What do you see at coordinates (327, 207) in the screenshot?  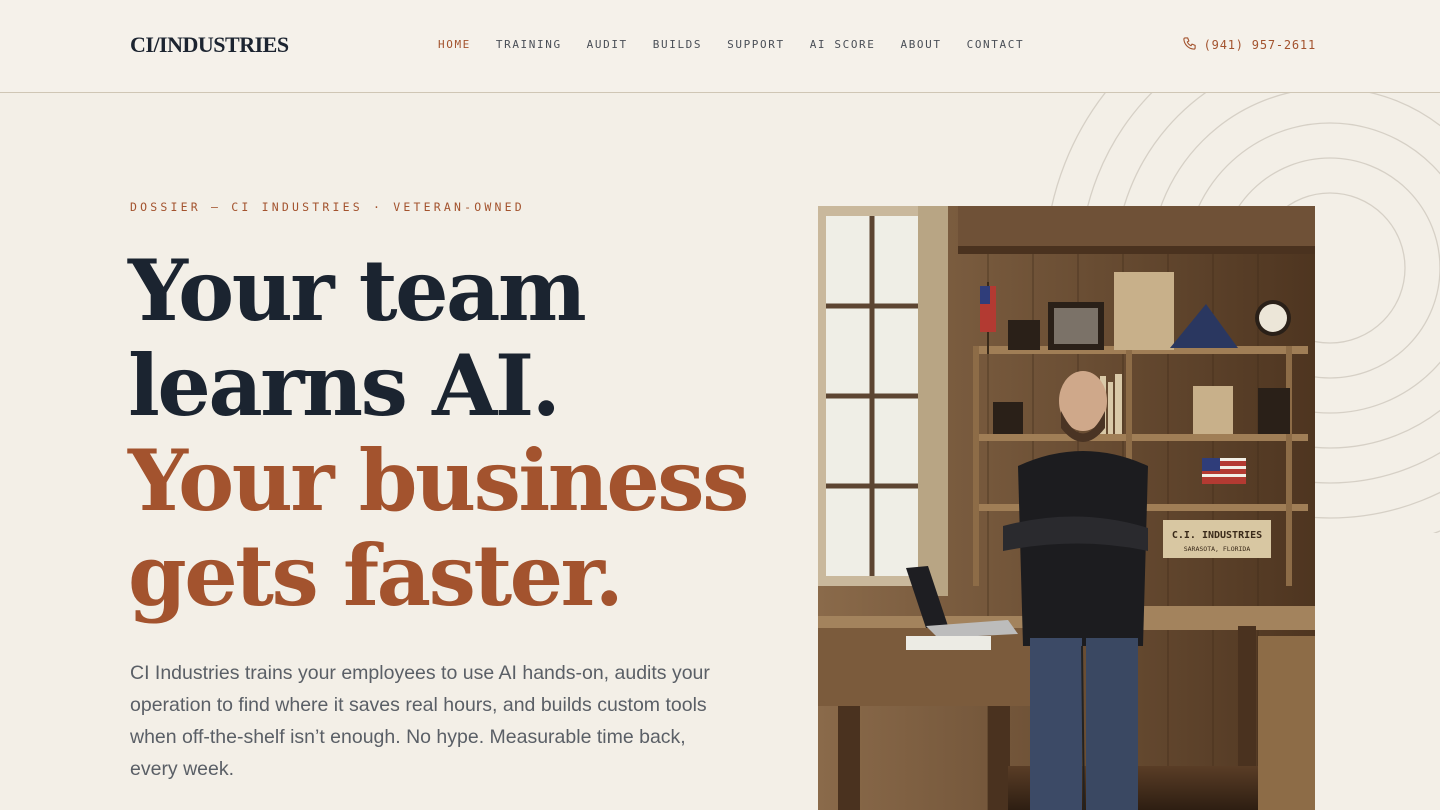 I see `eyebrow-text: DOSSIER — CI INDUSTRIES · VETERAN-OWNED` at bounding box center [327, 207].